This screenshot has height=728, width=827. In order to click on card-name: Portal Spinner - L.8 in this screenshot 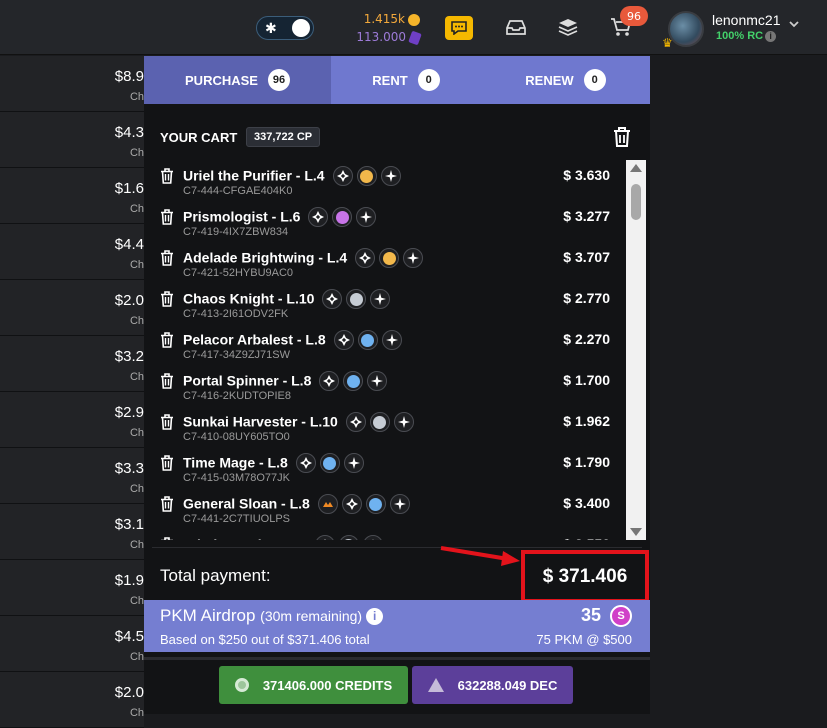, I will do `click(285, 381)`.